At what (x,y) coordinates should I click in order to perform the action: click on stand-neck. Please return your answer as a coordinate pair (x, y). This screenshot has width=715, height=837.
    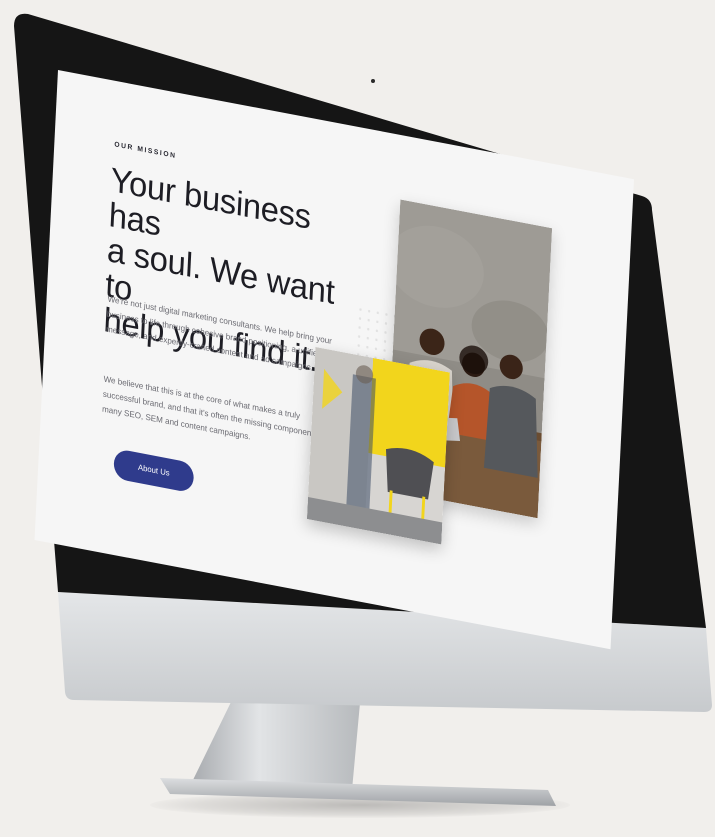
    Looking at the image, I should click on (276, 745).